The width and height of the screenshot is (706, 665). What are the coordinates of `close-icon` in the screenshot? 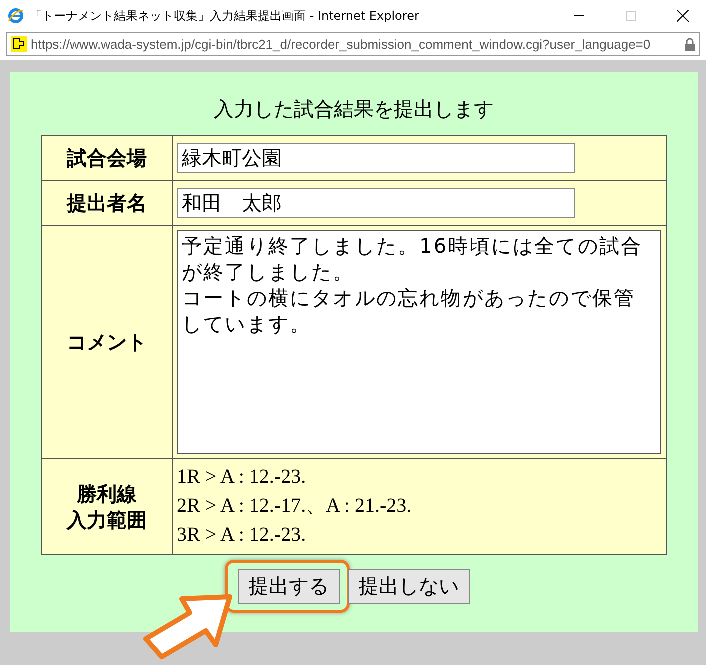 It's located at (683, 16).